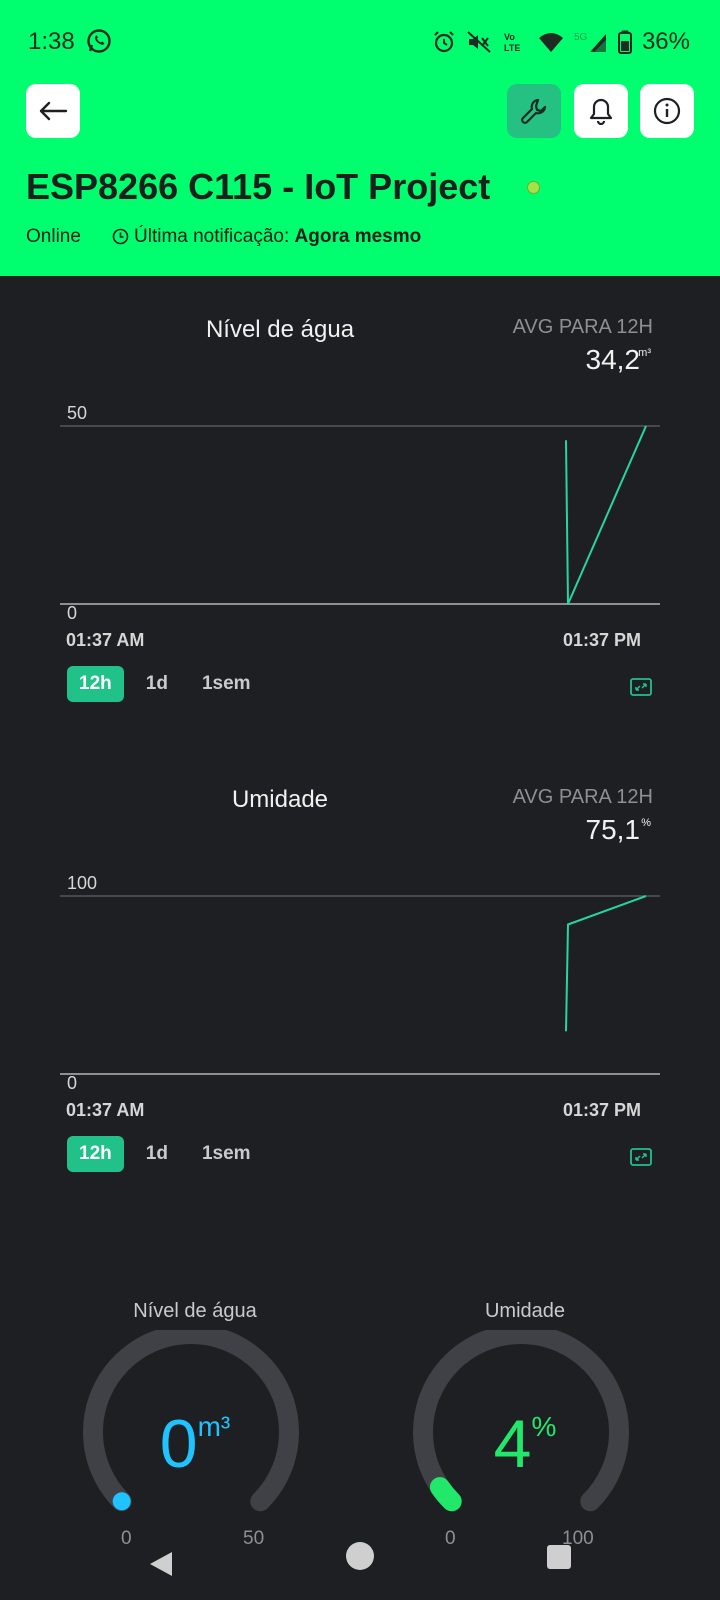 This screenshot has height=1600, width=720. I want to click on info-icon, so click(667, 111).